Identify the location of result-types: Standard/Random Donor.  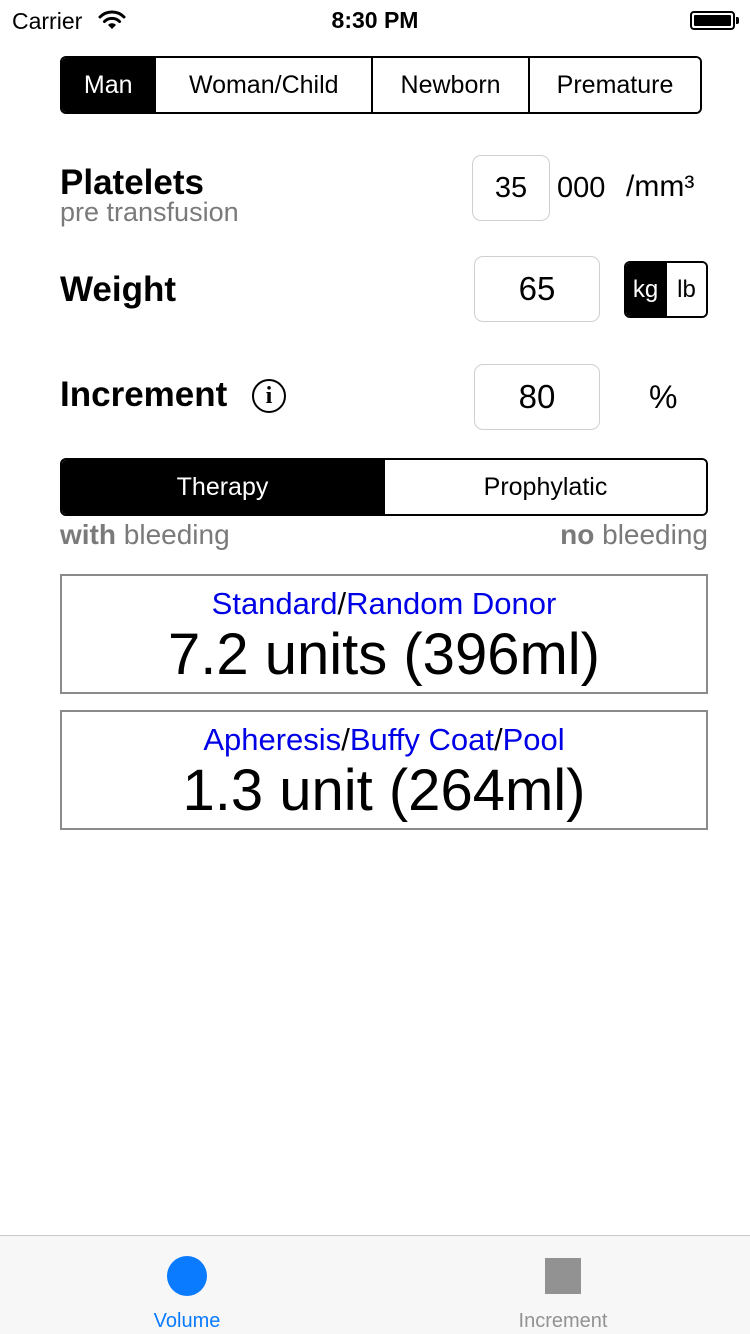
(384, 603).